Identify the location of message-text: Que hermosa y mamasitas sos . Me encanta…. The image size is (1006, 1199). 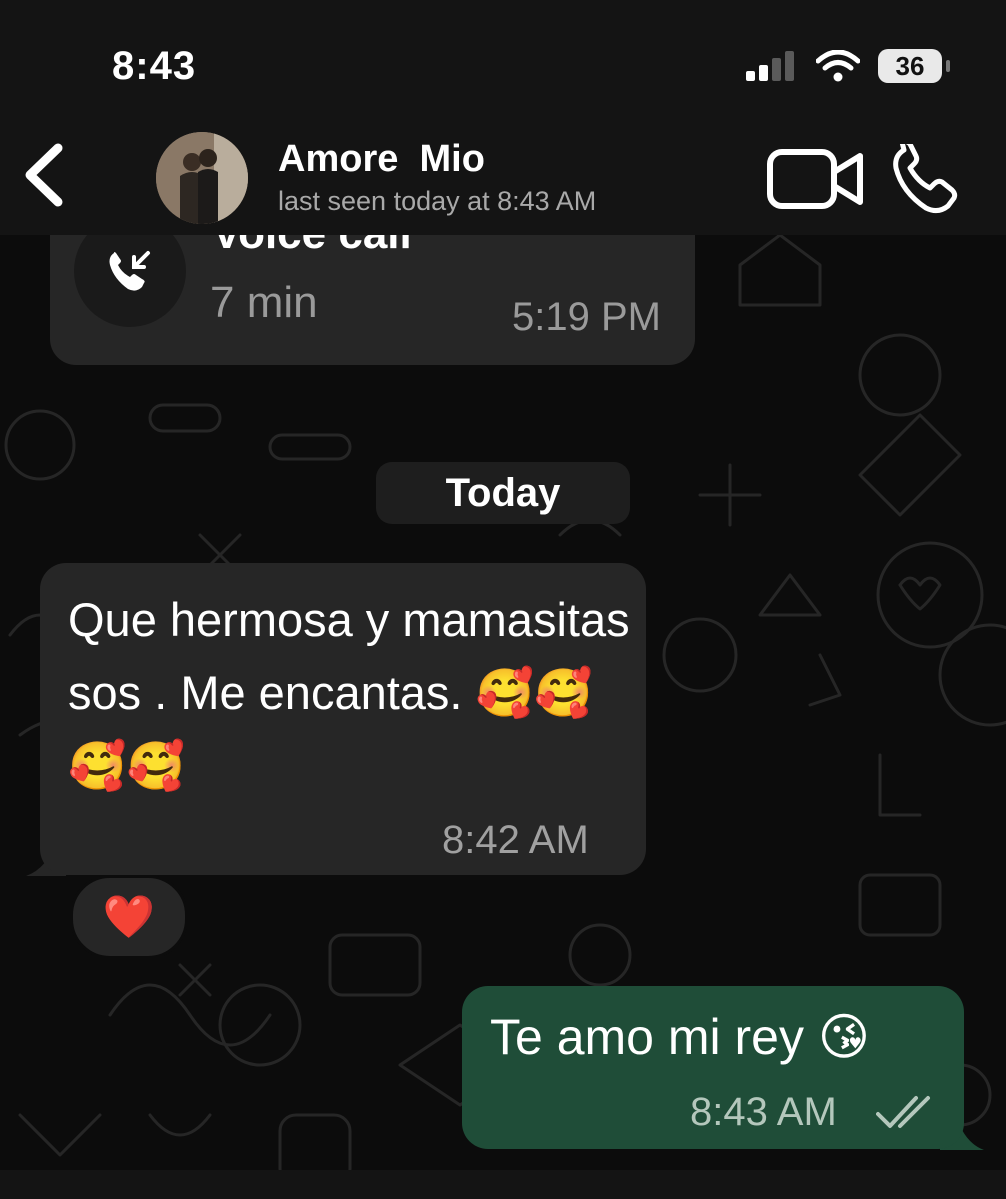
(349, 692).